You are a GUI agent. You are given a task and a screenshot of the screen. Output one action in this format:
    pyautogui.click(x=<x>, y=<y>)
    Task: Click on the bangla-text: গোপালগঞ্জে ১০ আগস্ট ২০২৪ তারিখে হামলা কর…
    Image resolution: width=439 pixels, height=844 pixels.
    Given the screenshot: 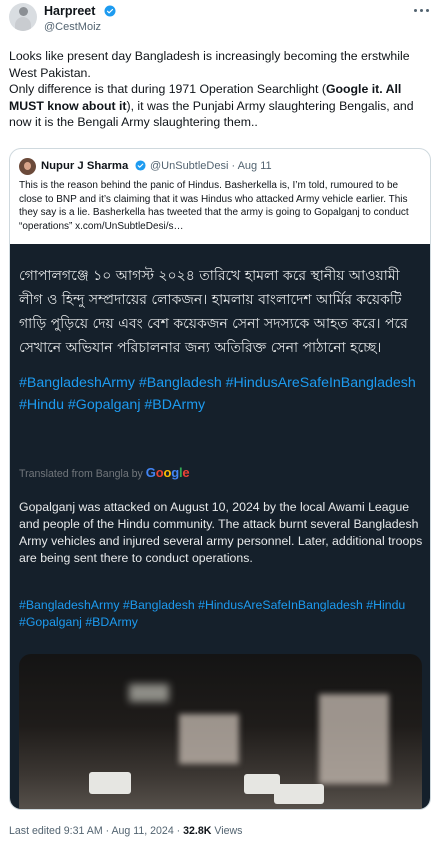 What is the action you would take?
    pyautogui.click(x=213, y=312)
    